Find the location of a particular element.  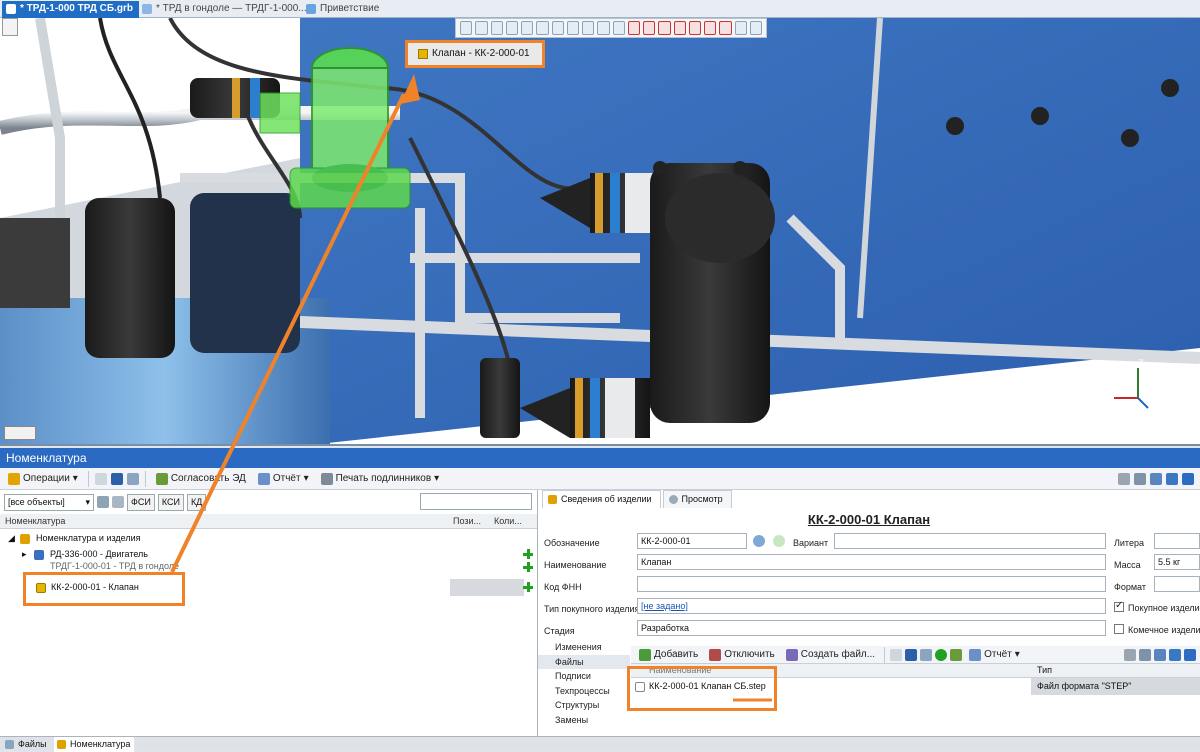

printer-icon is located at coordinates (326, 478).